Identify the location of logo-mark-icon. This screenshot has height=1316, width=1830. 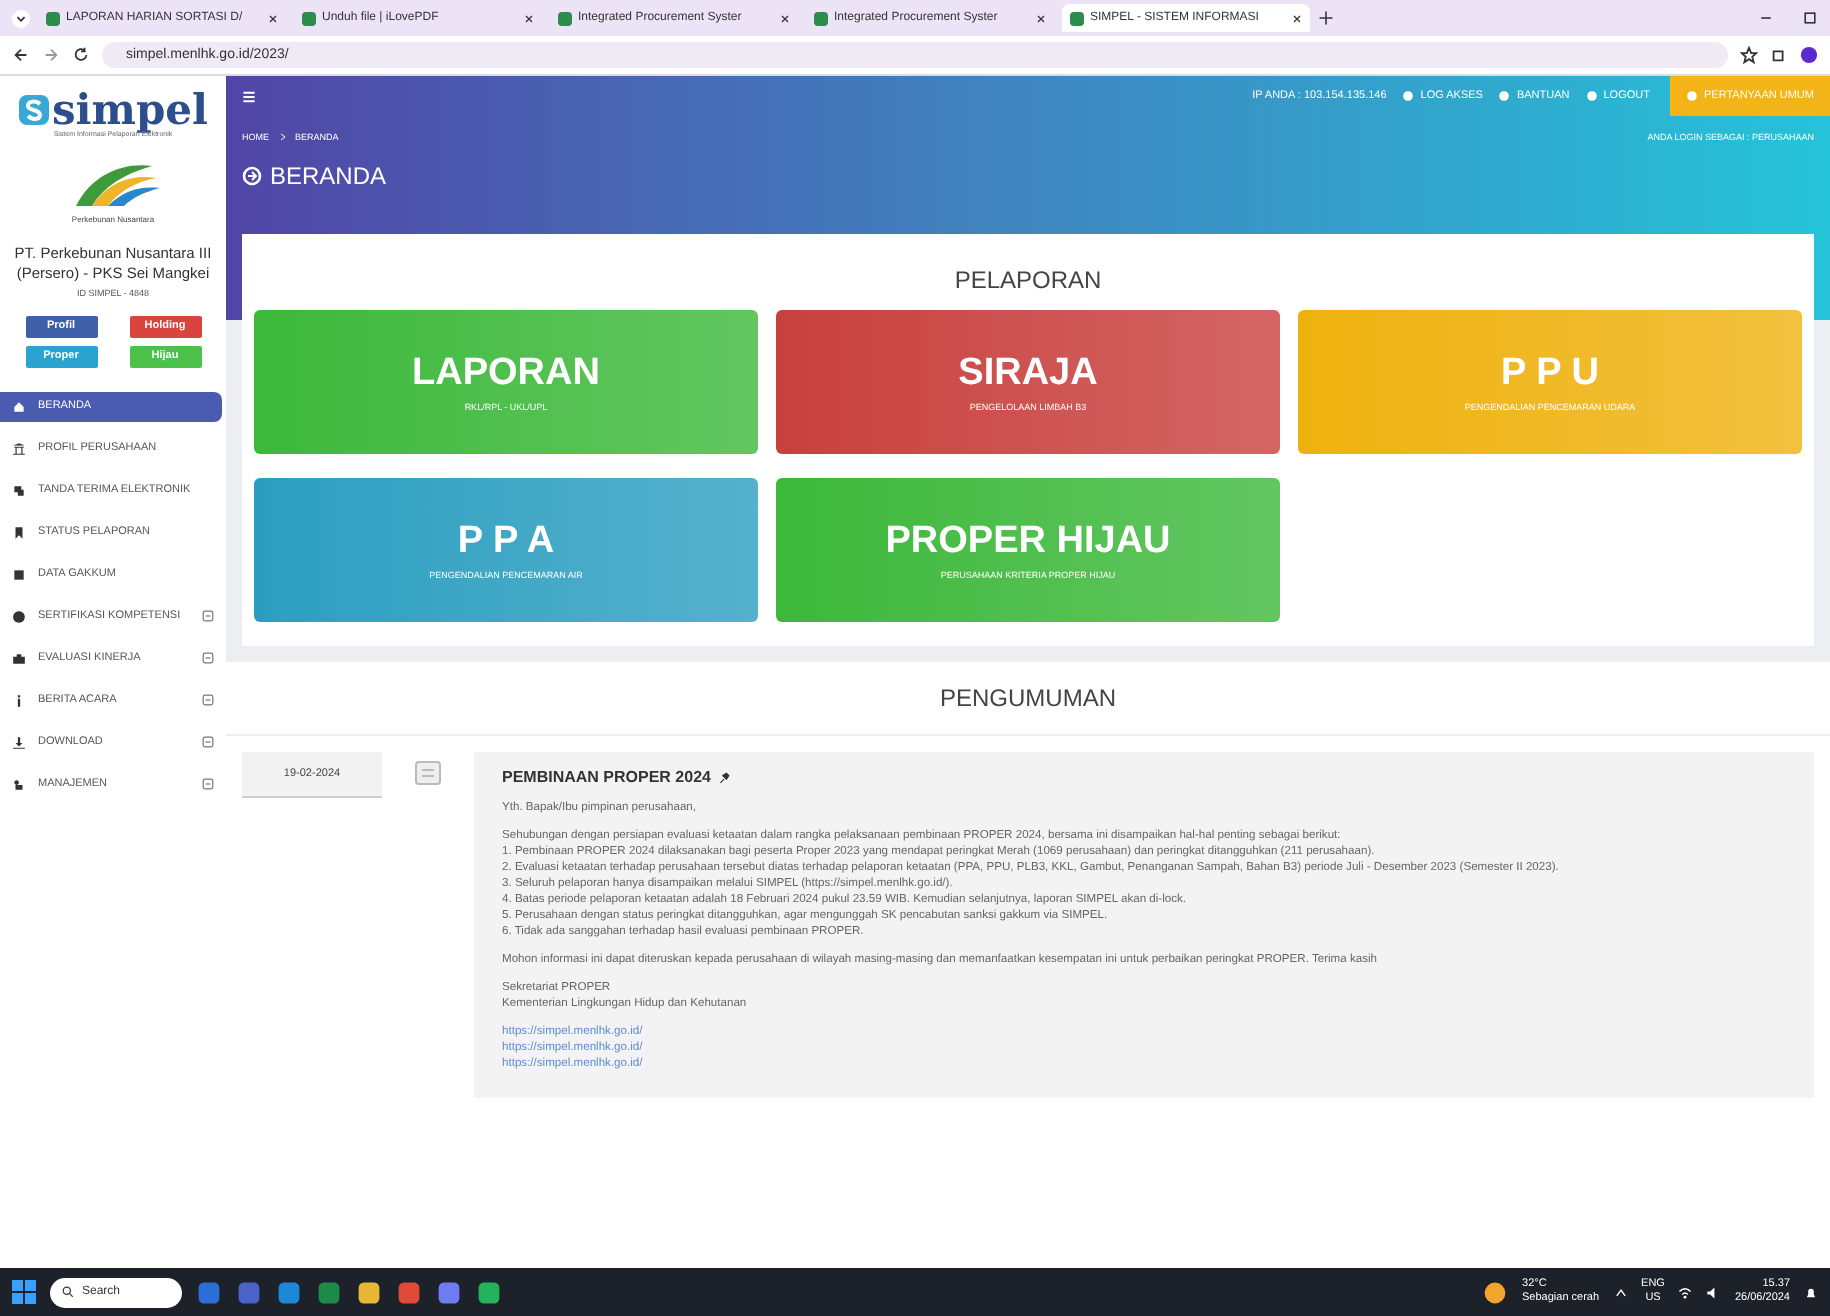
(33, 109).